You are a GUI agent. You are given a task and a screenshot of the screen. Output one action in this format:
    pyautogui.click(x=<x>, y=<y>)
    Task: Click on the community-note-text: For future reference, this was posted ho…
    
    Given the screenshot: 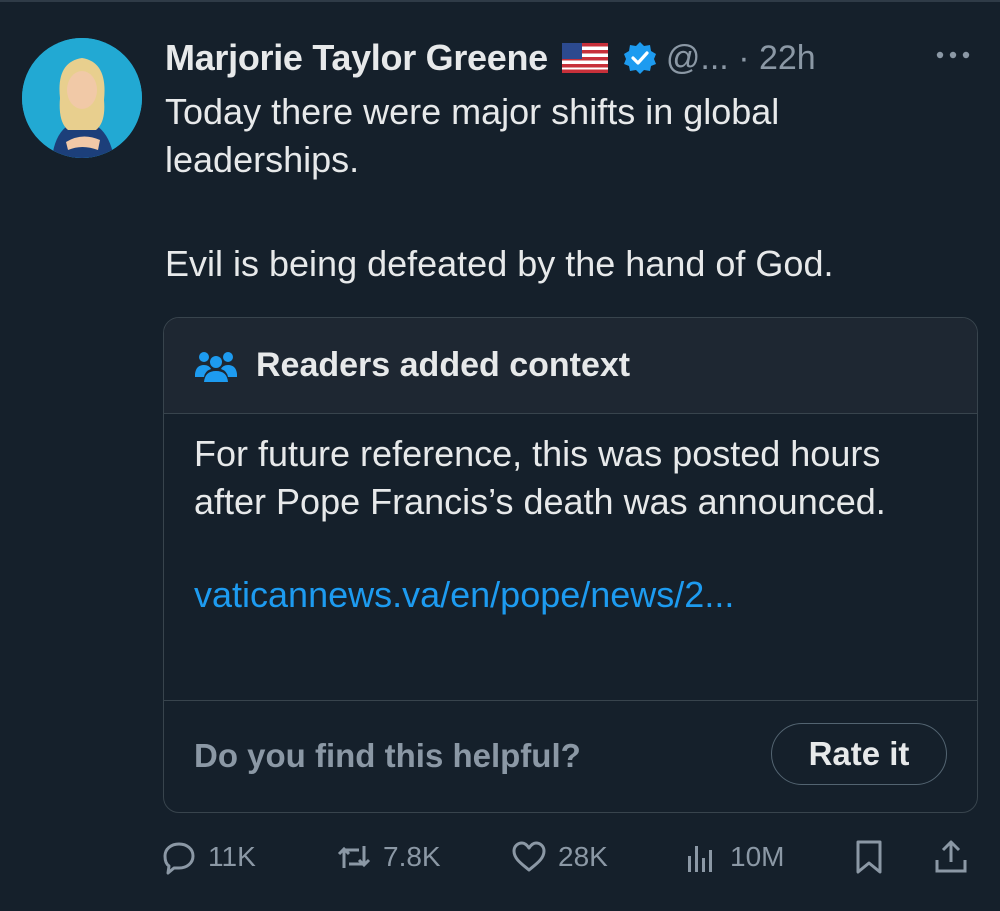 What is the action you would take?
    pyautogui.click(x=540, y=477)
    